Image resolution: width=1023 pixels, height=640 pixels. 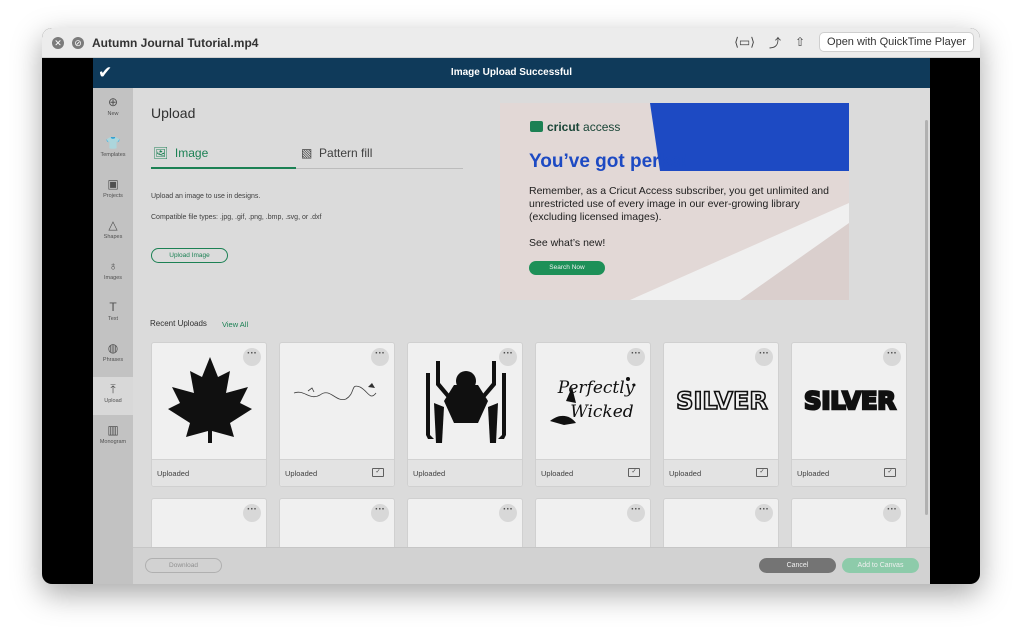 What do you see at coordinates (173, 113) in the screenshot?
I see `page-title: Upload` at bounding box center [173, 113].